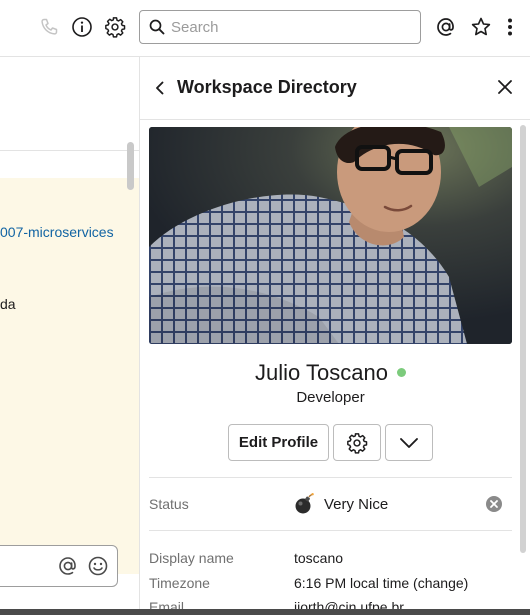 The image size is (530, 615). I want to click on bomb-icon, so click(304, 503).